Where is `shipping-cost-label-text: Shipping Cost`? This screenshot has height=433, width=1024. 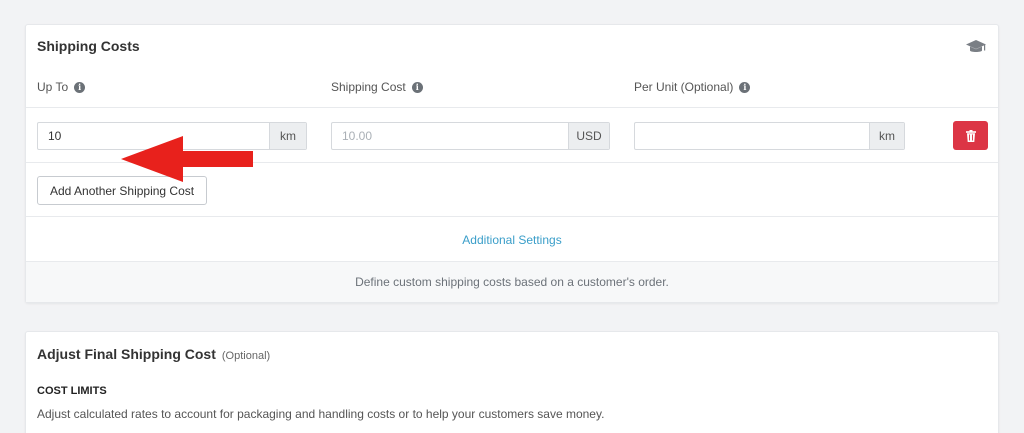 shipping-cost-label-text: Shipping Cost is located at coordinates (368, 87).